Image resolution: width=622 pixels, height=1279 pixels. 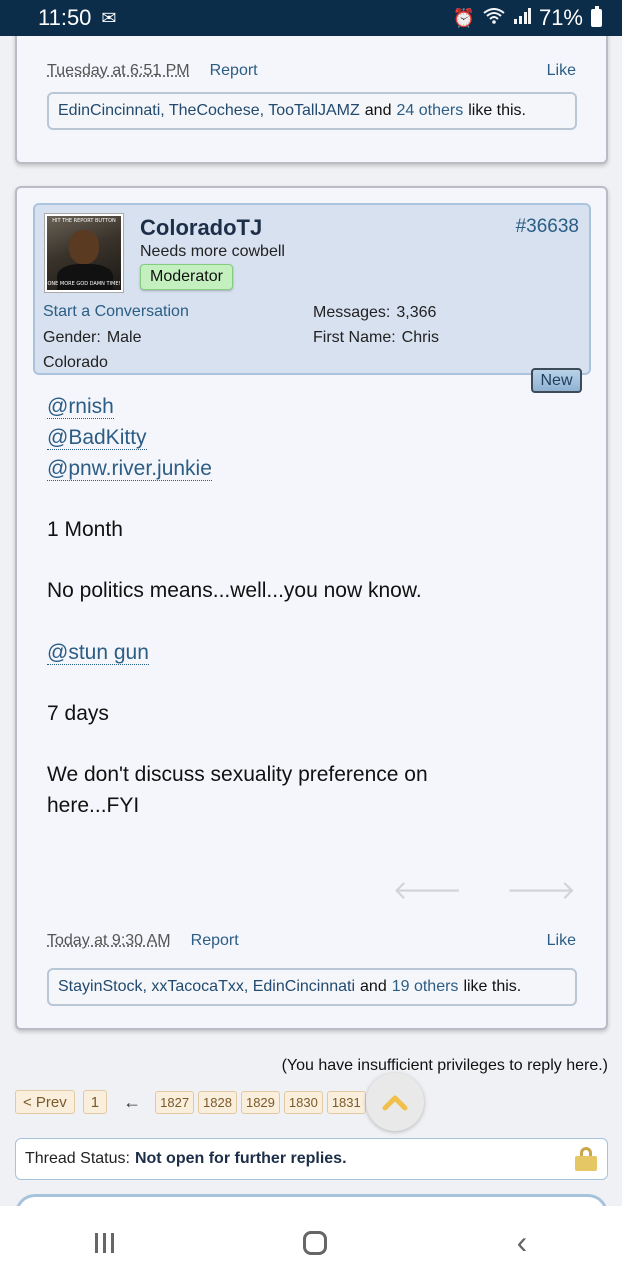 I want to click on thread-status-value: Not open for further replies., so click(x=240, y=1158).